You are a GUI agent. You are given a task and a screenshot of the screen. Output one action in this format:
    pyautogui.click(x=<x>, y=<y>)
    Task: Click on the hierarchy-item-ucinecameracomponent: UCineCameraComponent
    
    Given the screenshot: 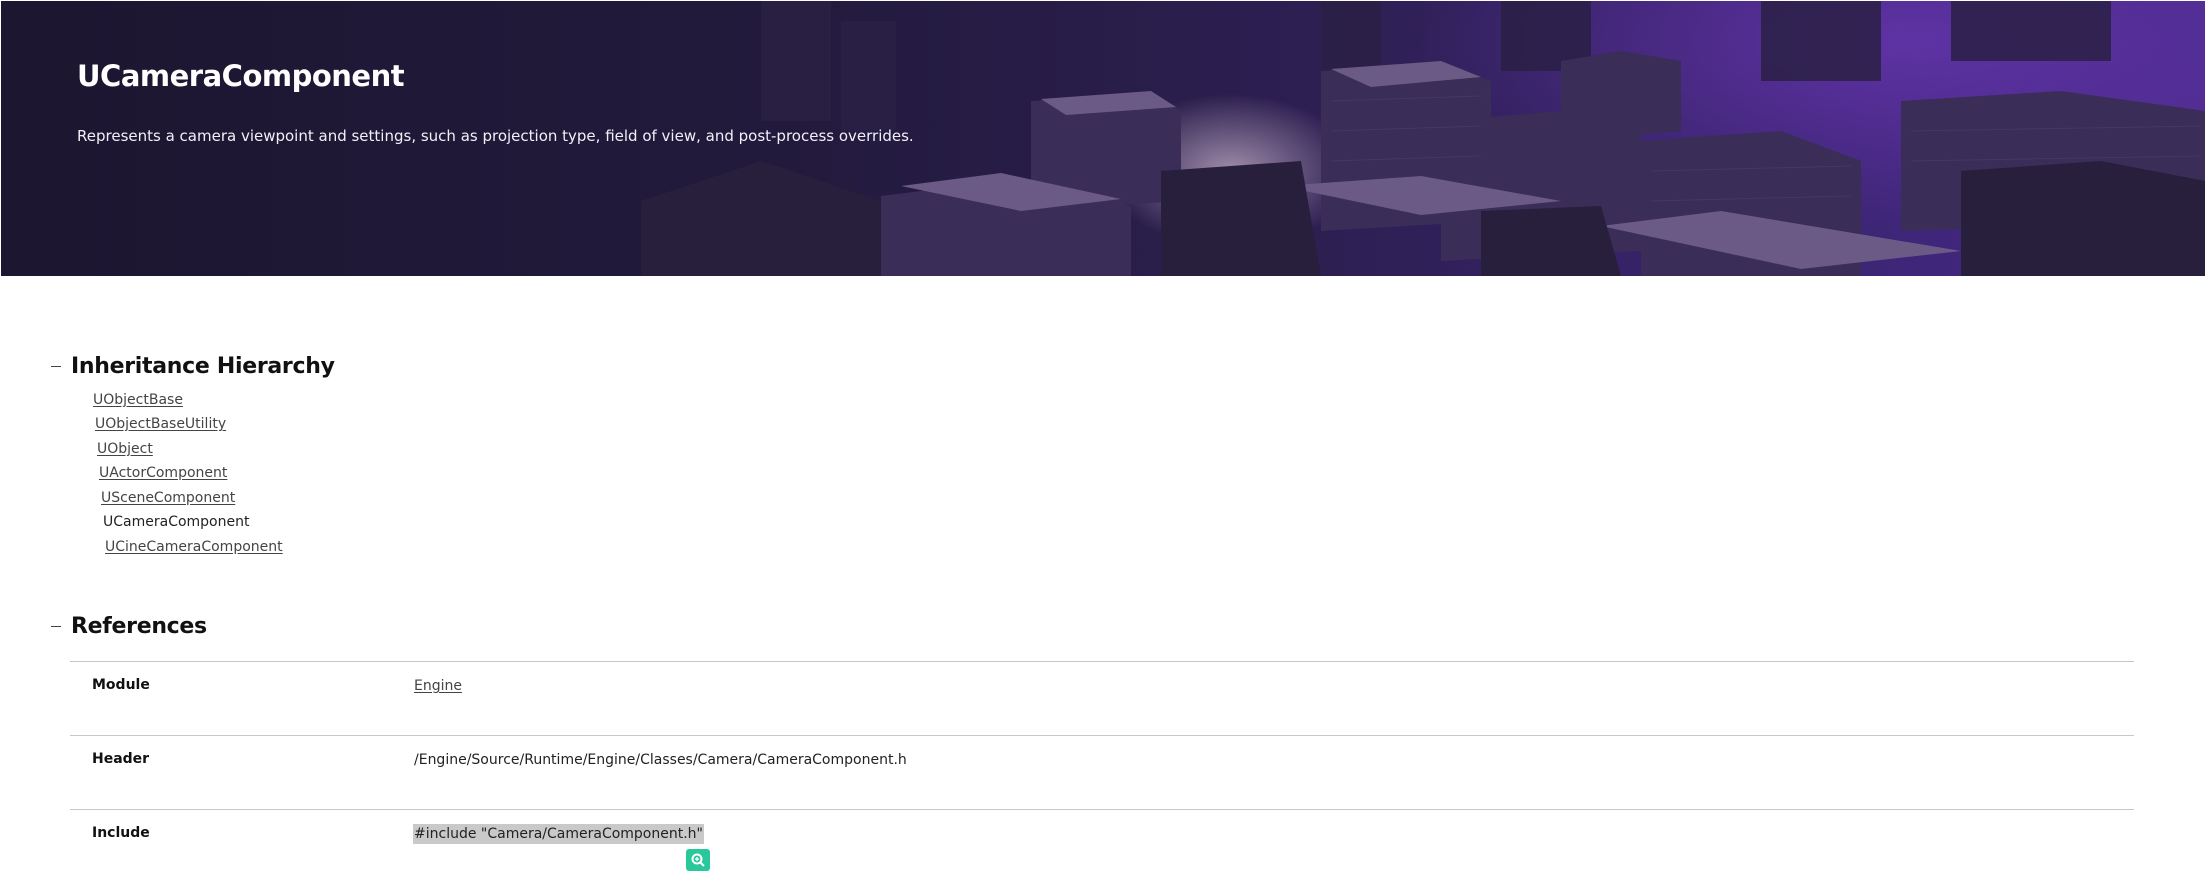 What is the action you would take?
    pyautogui.click(x=194, y=547)
    